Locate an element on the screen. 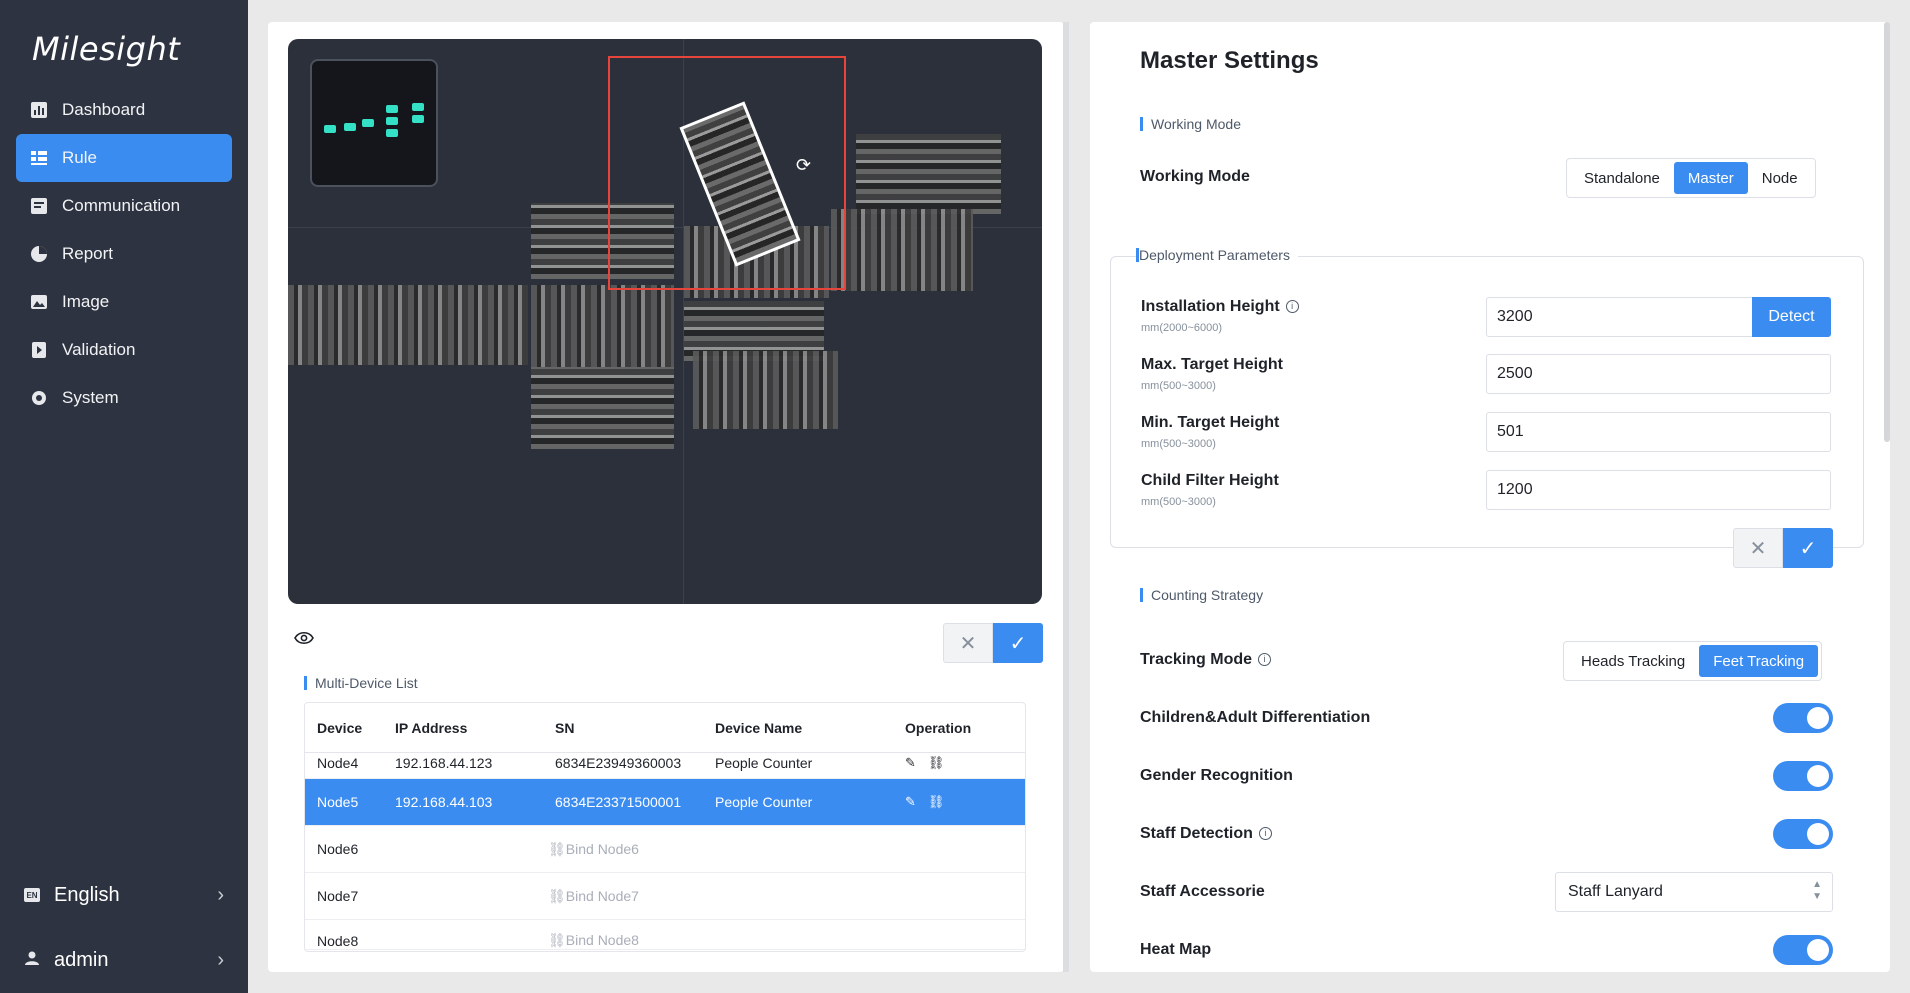 The image size is (1910, 993). operation-cell: ✎ ⛓ is located at coordinates (965, 802).